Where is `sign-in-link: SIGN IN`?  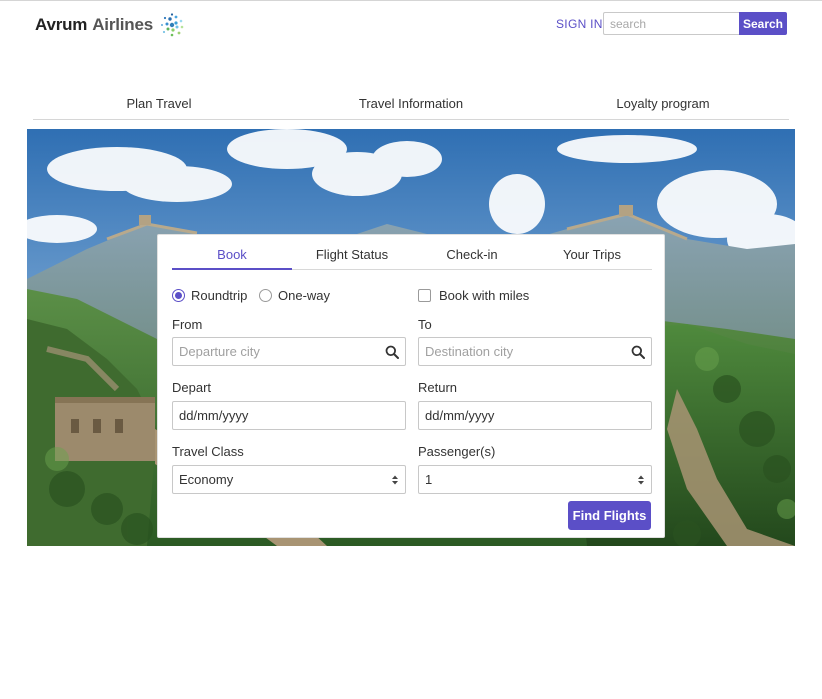
sign-in-link: SIGN IN is located at coordinates (579, 24).